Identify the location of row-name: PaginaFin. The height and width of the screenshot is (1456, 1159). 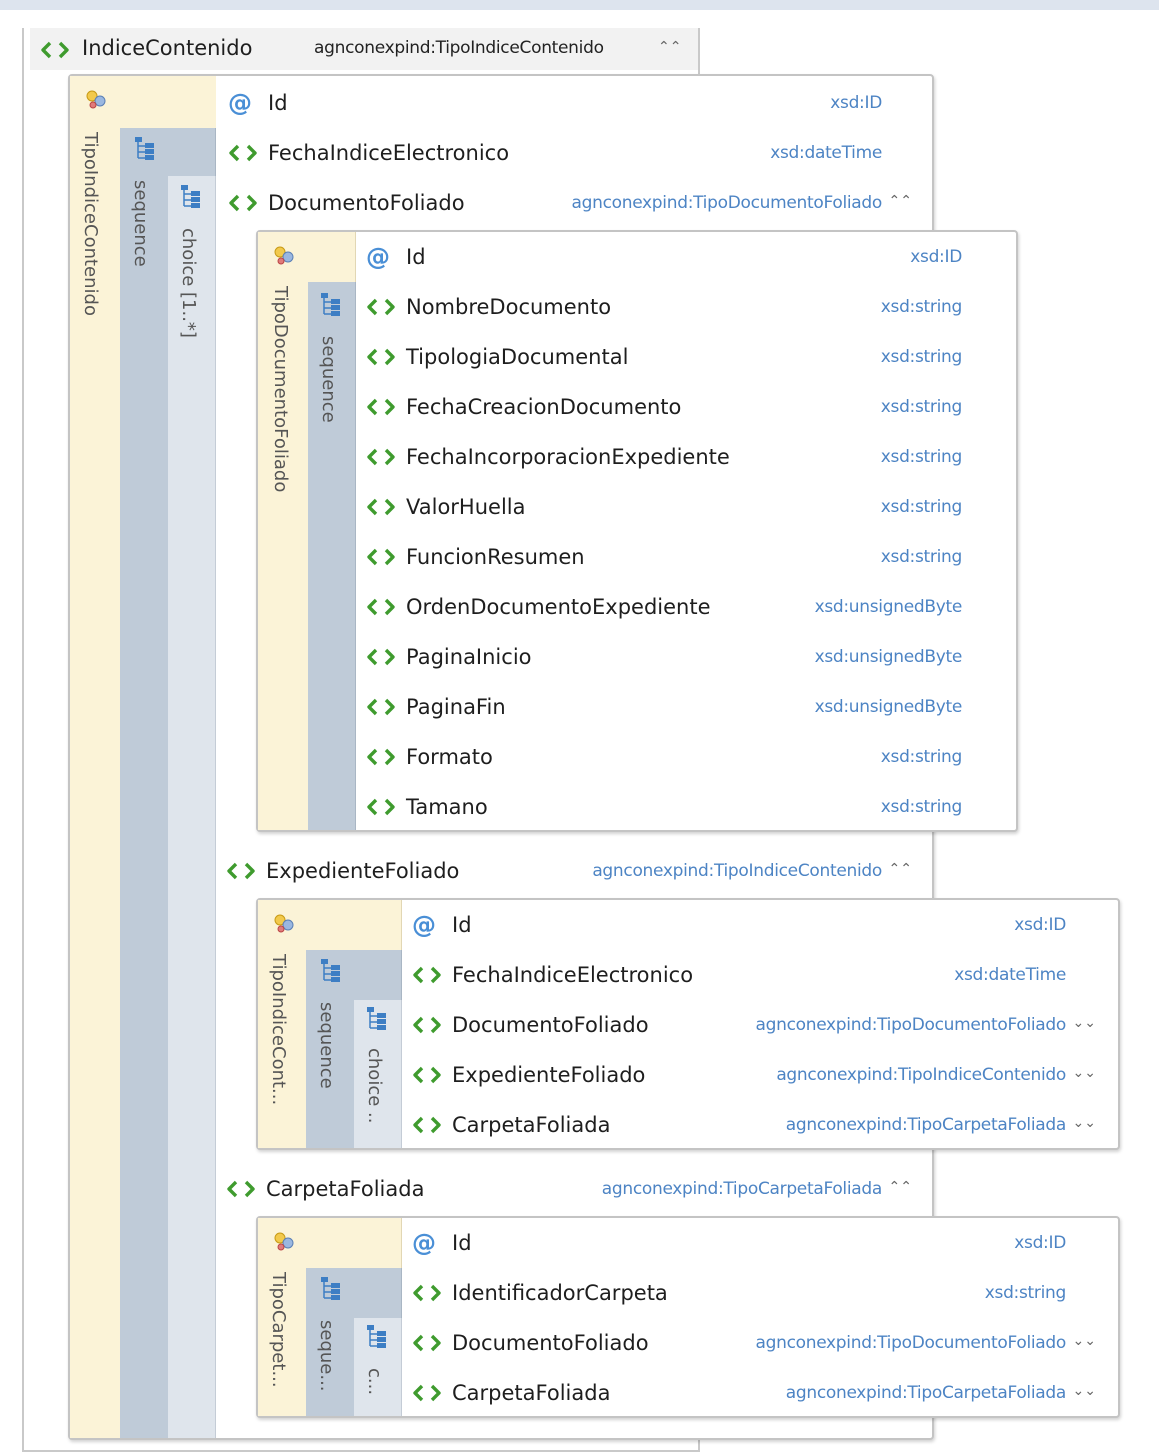
(456, 707).